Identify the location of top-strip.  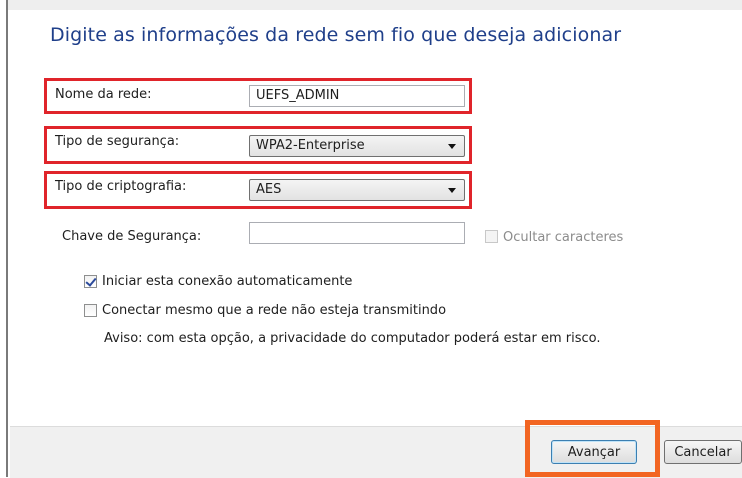
(371, 5).